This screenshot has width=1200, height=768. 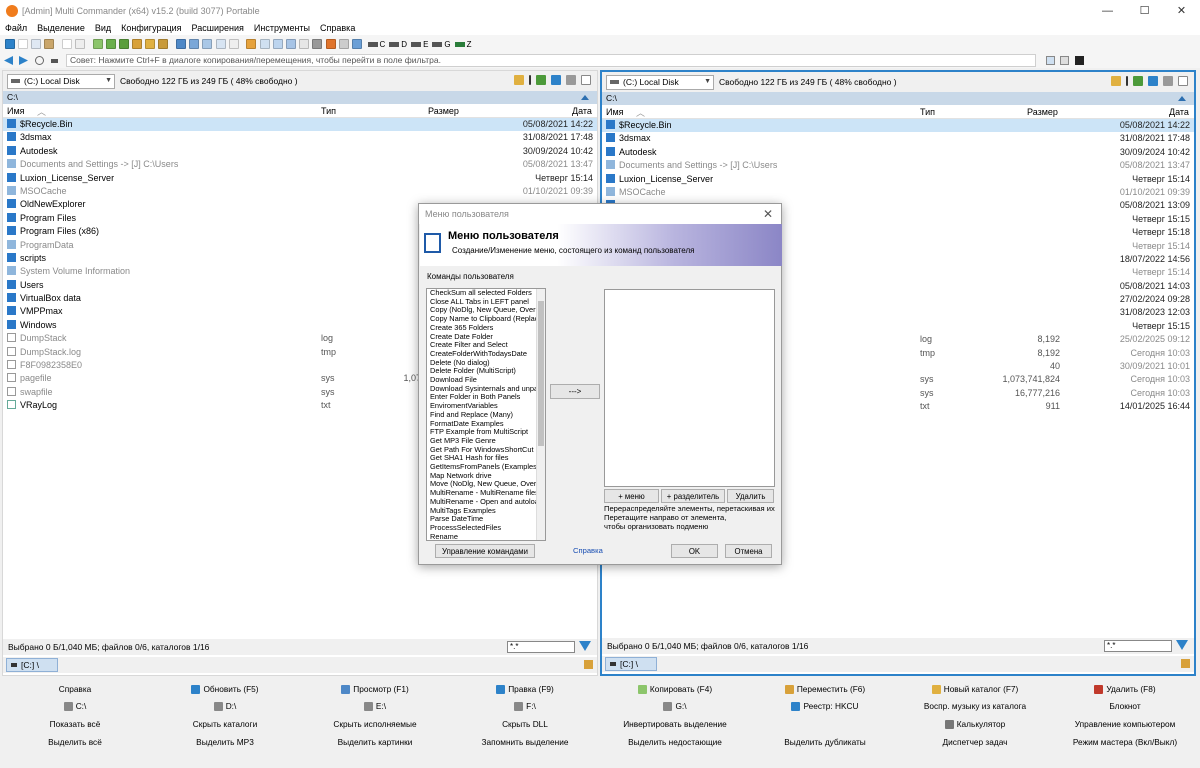 I want to click on forward-icon, so click(x=23, y=60).